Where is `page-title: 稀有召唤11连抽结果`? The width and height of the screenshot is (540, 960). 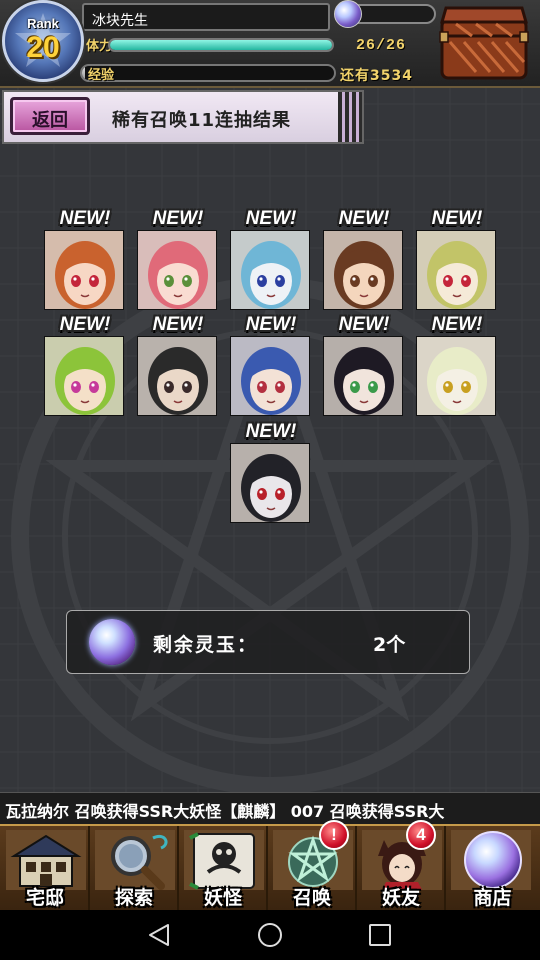
page-title: 稀有召唤11连抽结果 is located at coordinates (202, 120).